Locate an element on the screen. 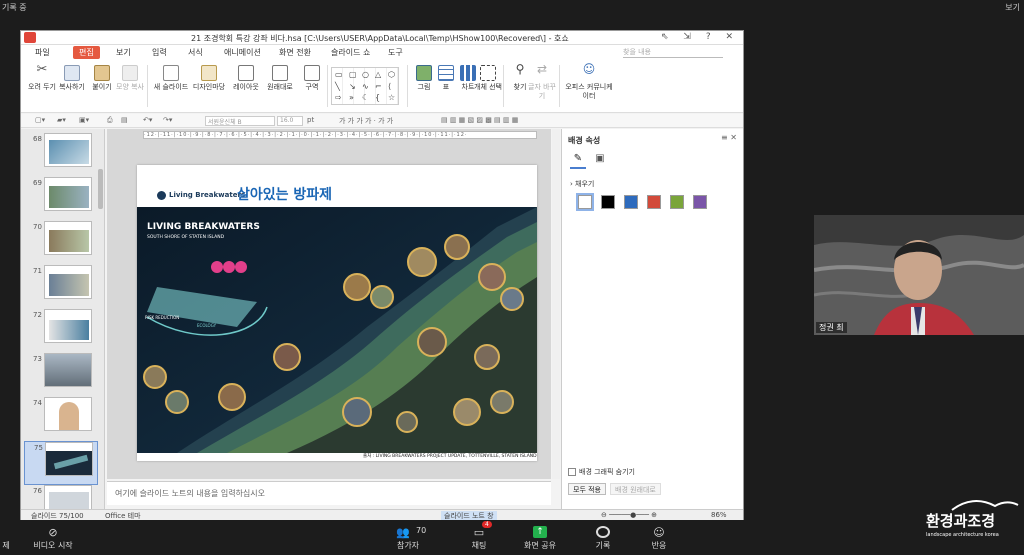  star-shape-icon: ☆ is located at coordinates (391, 97).